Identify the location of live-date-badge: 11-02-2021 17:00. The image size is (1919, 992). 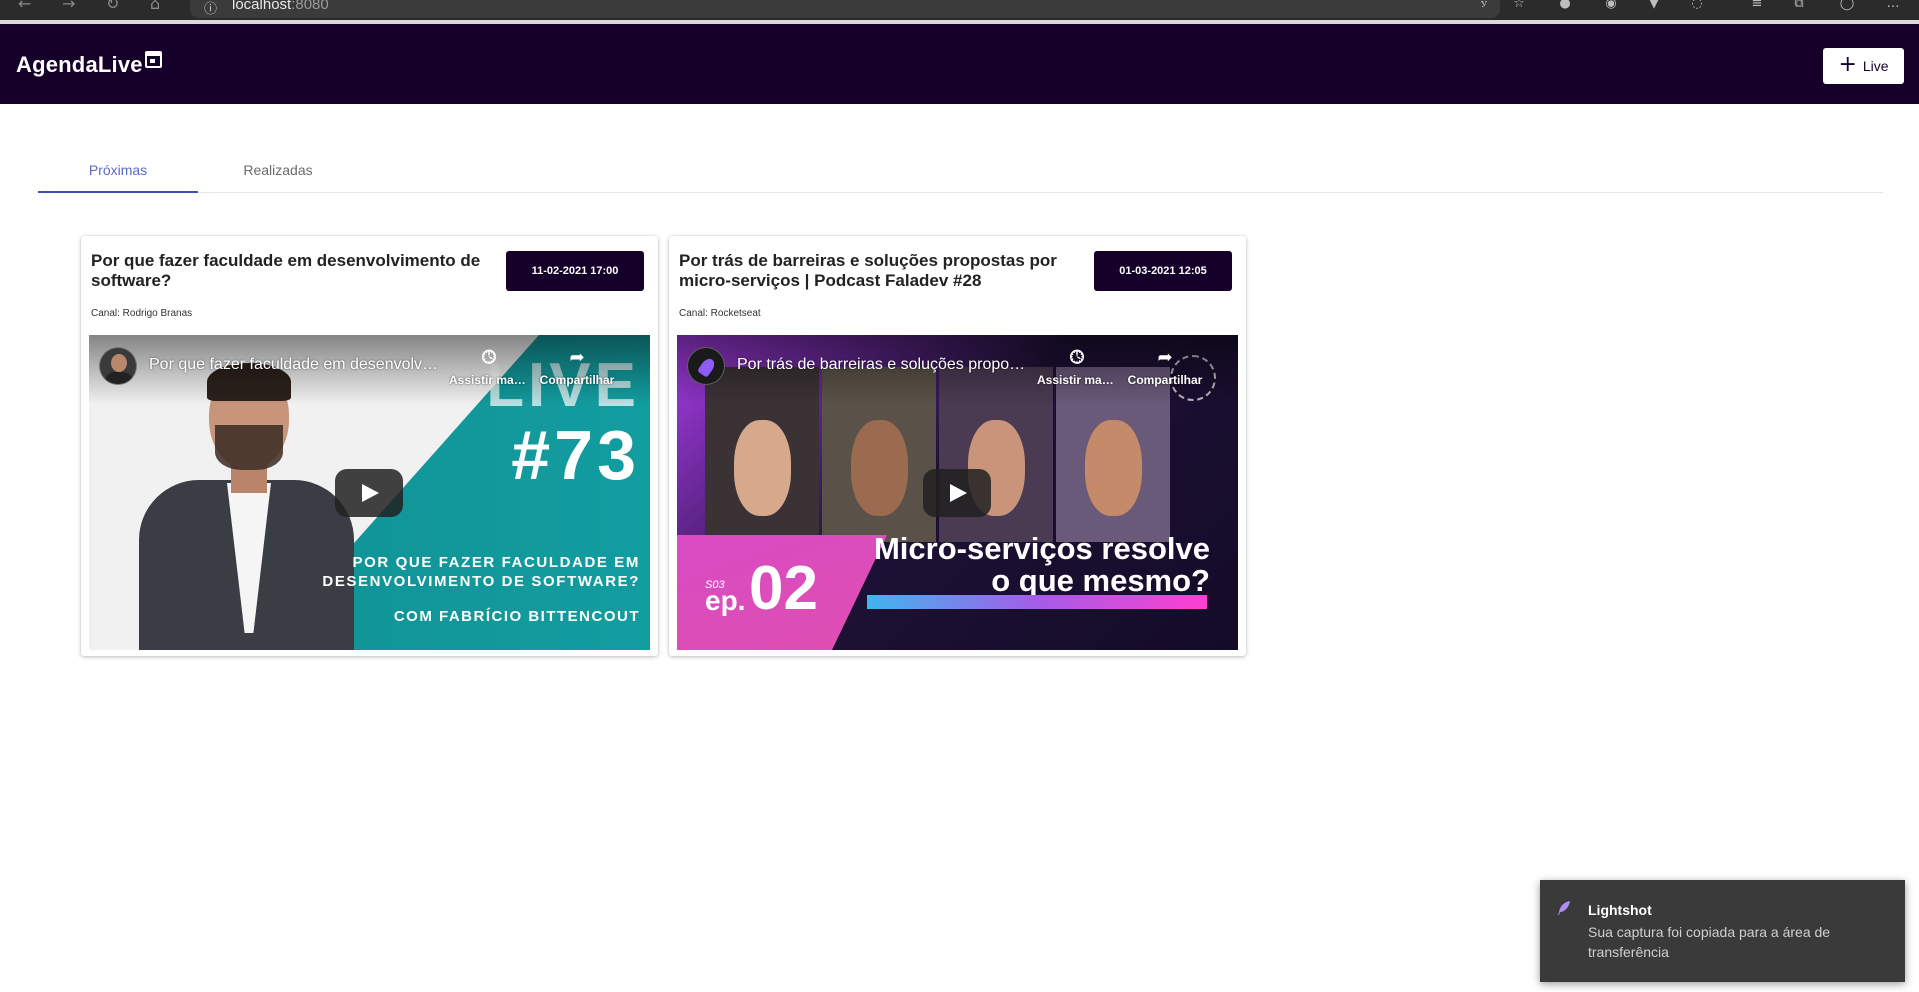
(575, 271).